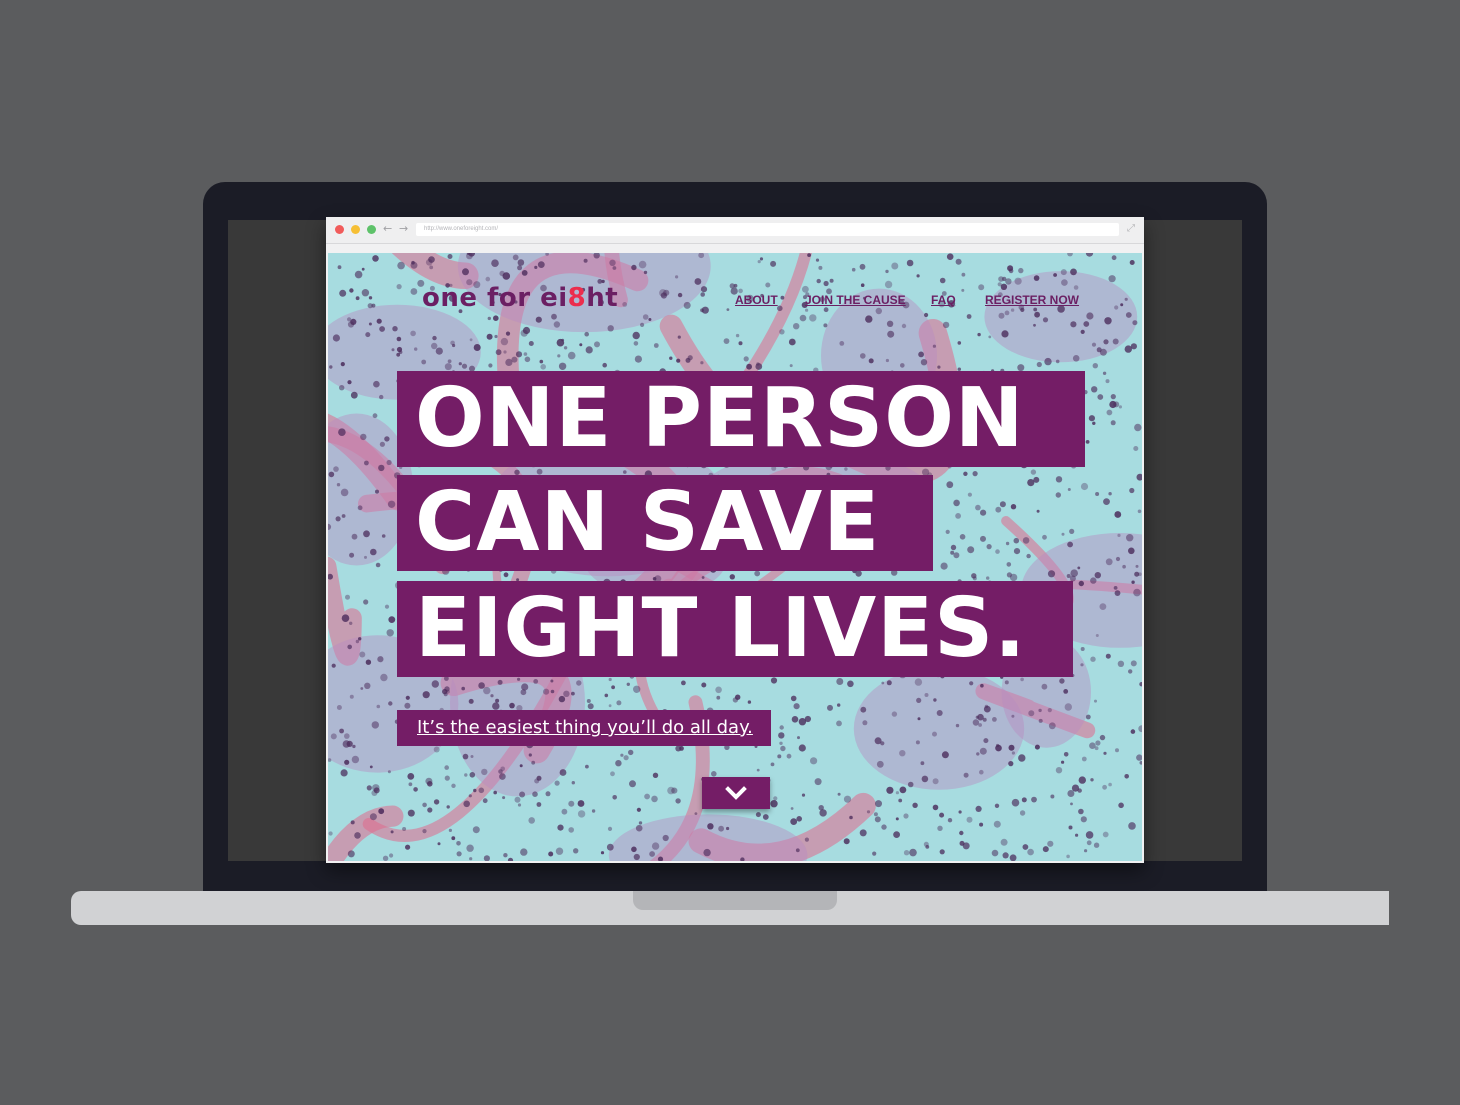 Image resolution: width=1460 pixels, height=1105 pixels. Describe the element at coordinates (855, 300) in the screenshot. I see `nav-link-join-the-cause: JOIN THE CAUSE` at that location.